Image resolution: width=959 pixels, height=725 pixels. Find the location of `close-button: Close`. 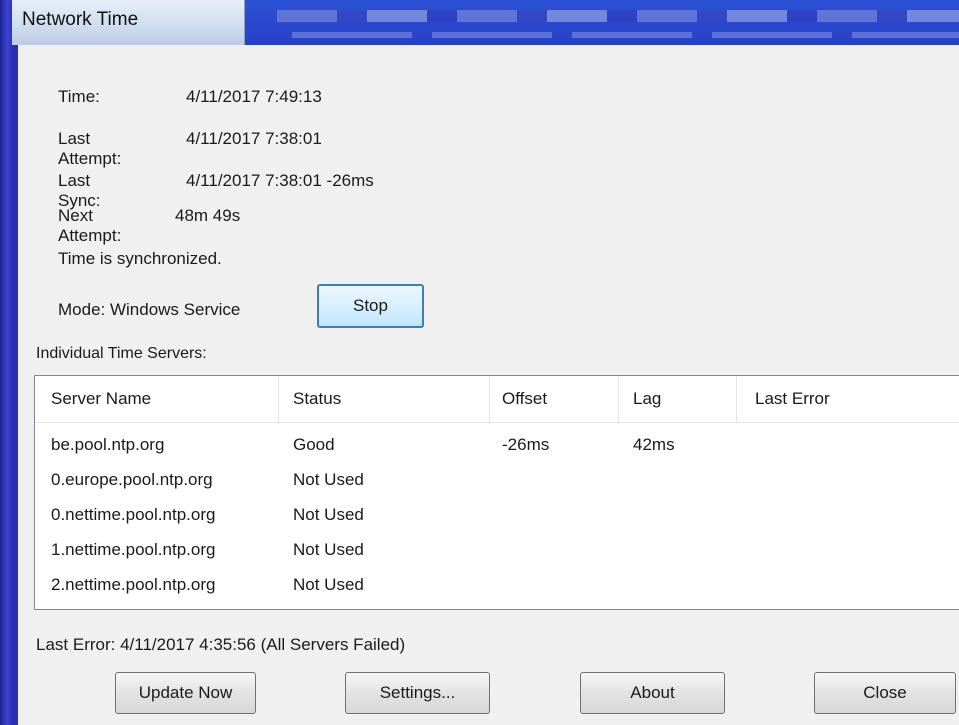

close-button: Close is located at coordinates (885, 693).